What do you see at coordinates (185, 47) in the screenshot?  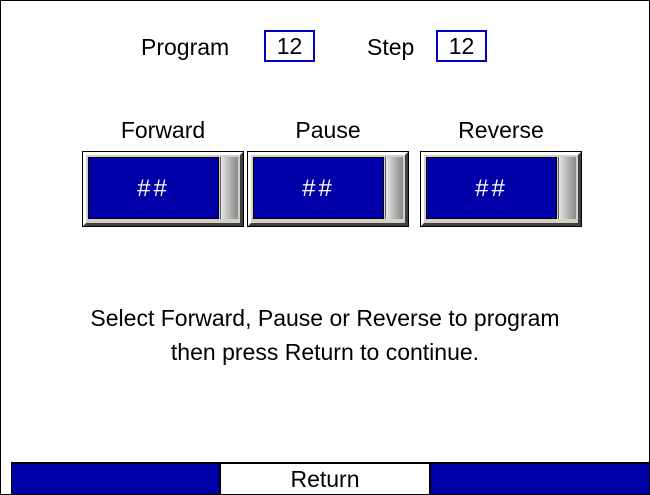 I see `program-label: Program` at bounding box center [185, 47].